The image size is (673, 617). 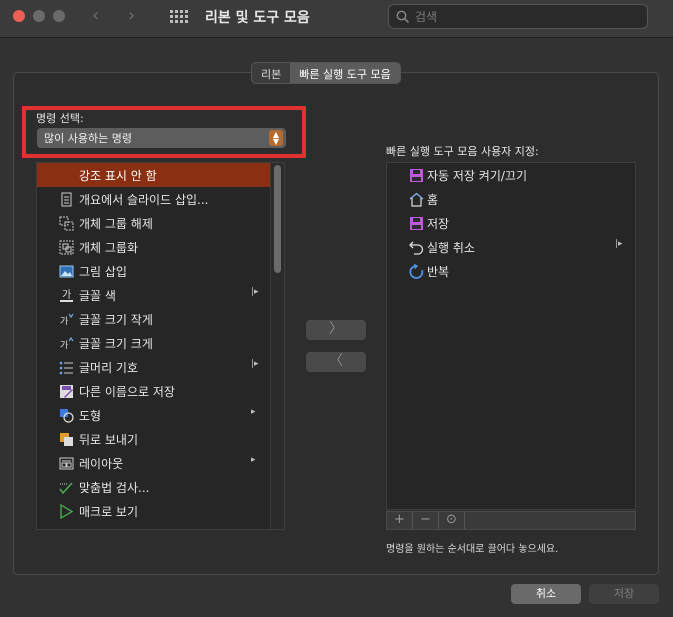 I want to click on list-item-label: 홈, so click(x=433, y=200).